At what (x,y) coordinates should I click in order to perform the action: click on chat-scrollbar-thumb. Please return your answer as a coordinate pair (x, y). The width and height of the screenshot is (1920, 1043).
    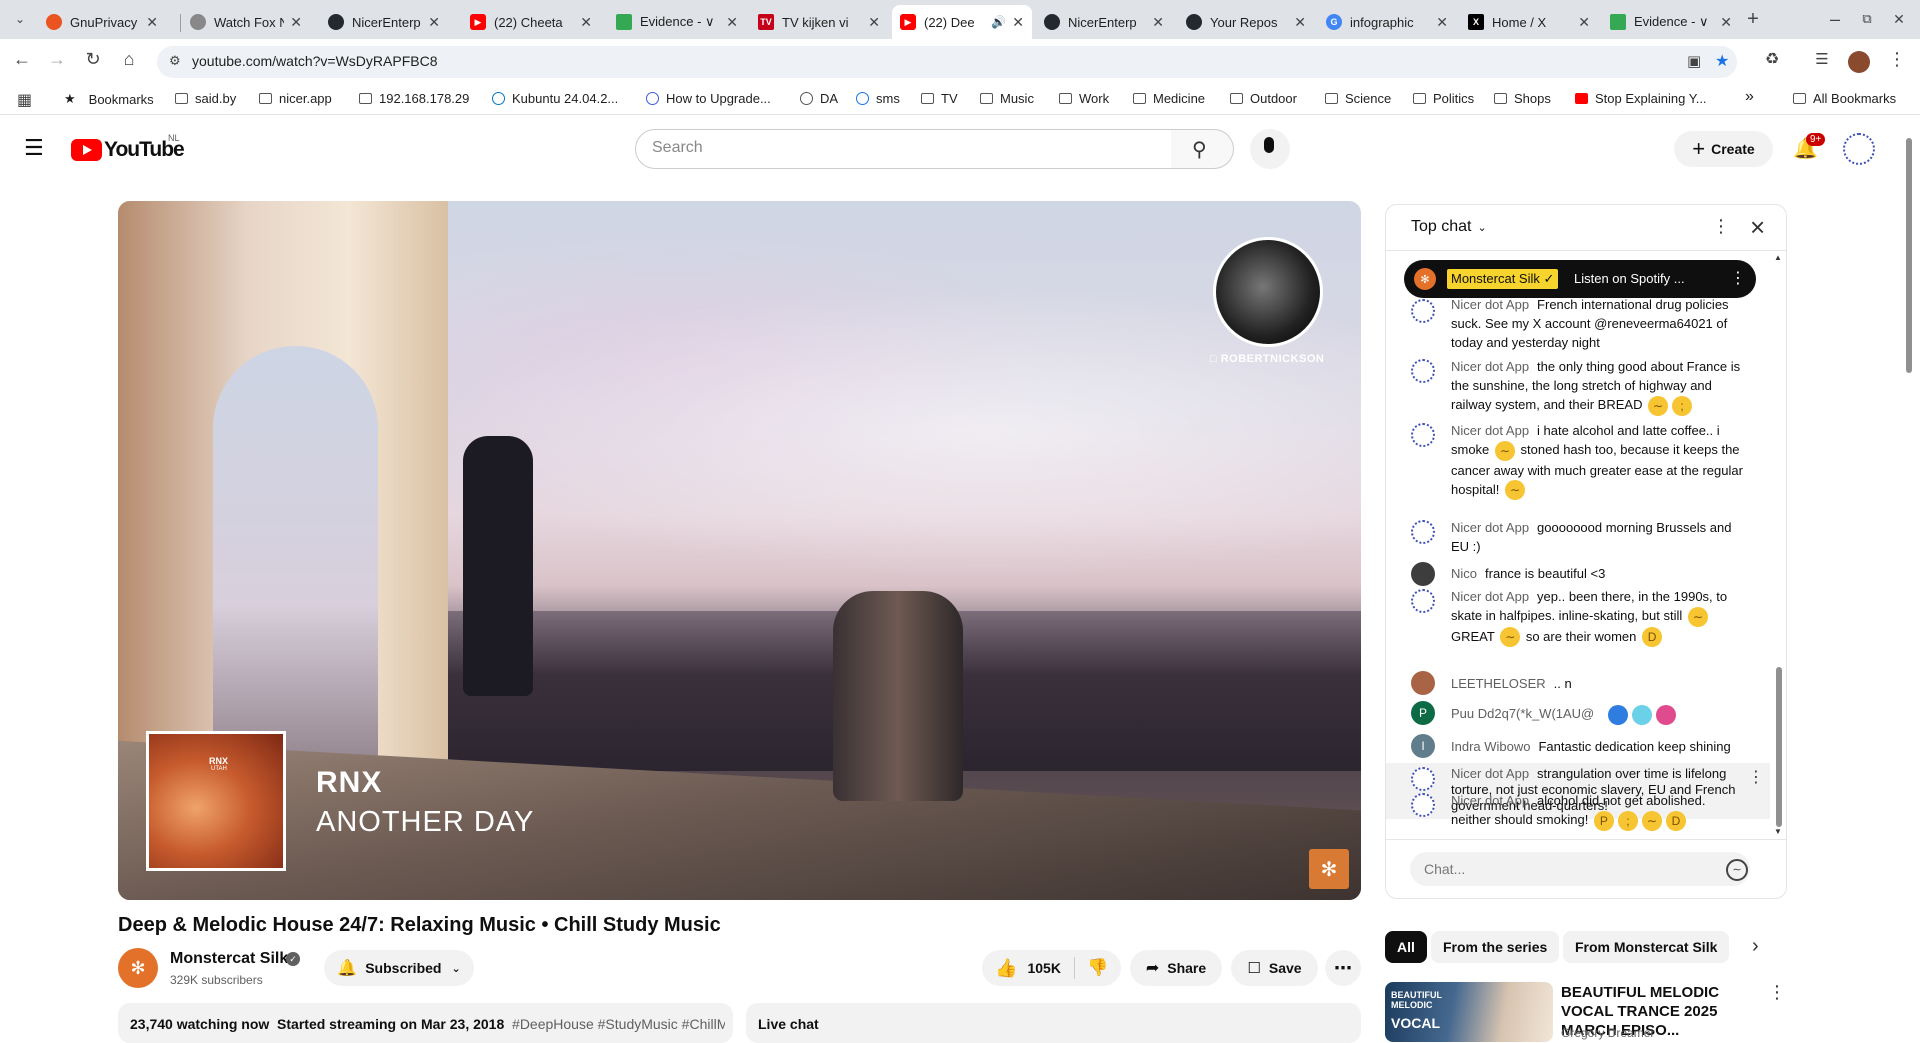
    Looking at the image, I should click on (1779, 747).